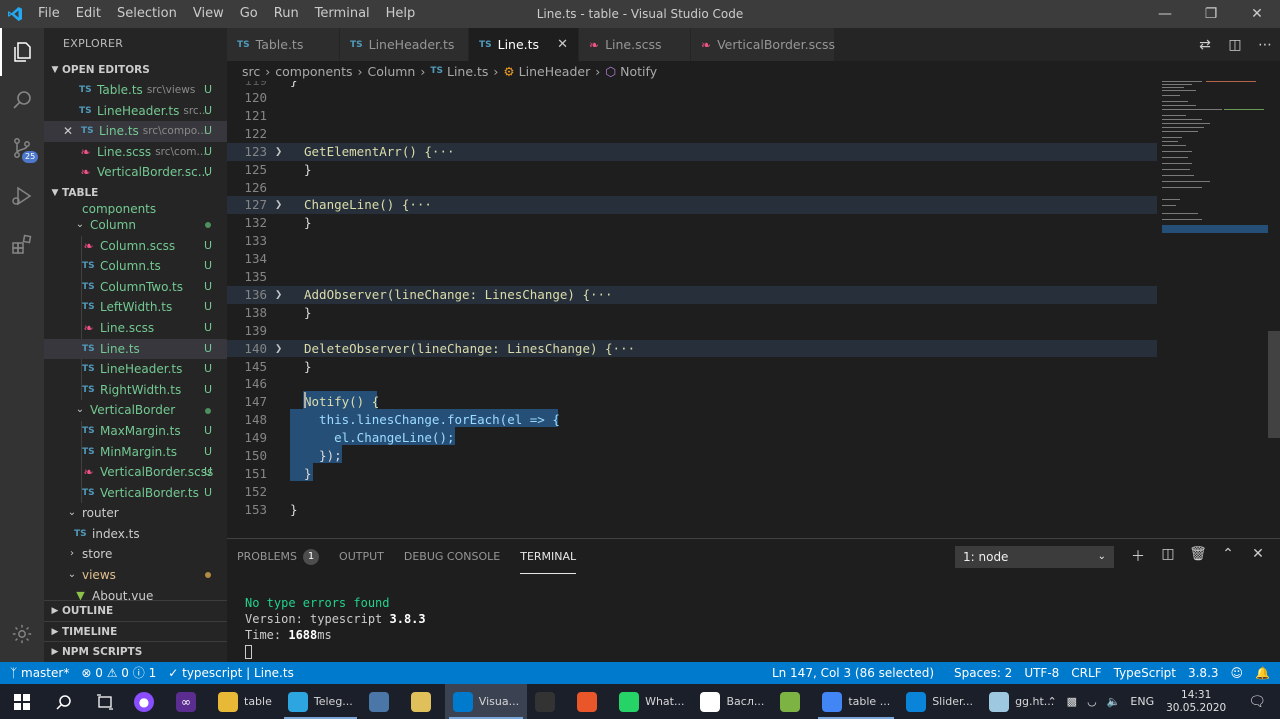 The height and width of the screenshot is (719, 1280). What do you see at coordinates (135, 152) in the screenshot?
I see `open-editor-item: ❧ Line.scss src\com... U` at bounding box center [135, 152].